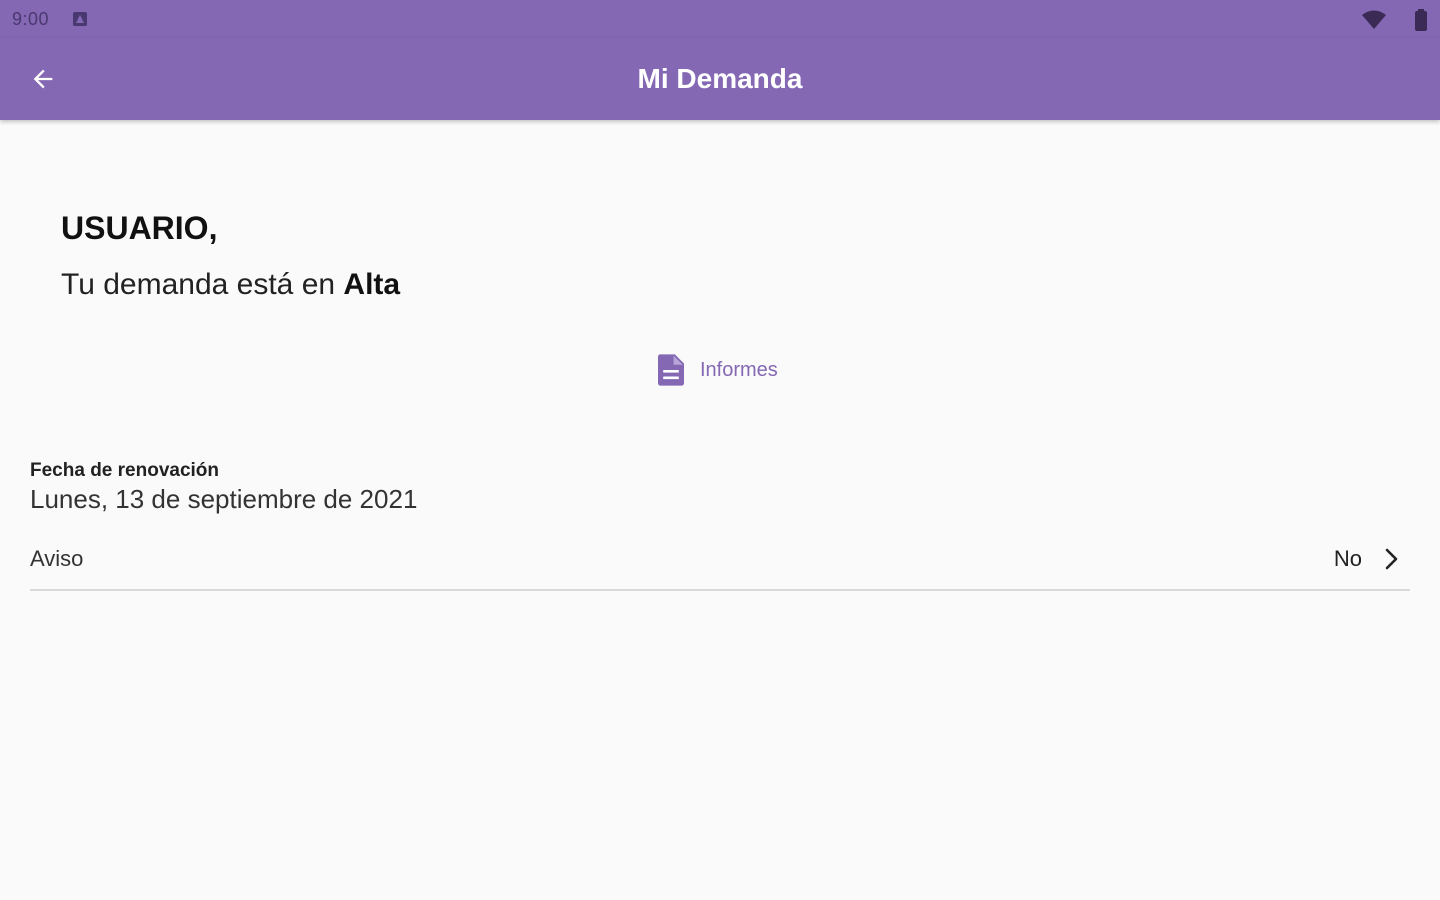  Describe the element at coordinates (80, 19) in the screenshot. I see `notification-icon` at that location.